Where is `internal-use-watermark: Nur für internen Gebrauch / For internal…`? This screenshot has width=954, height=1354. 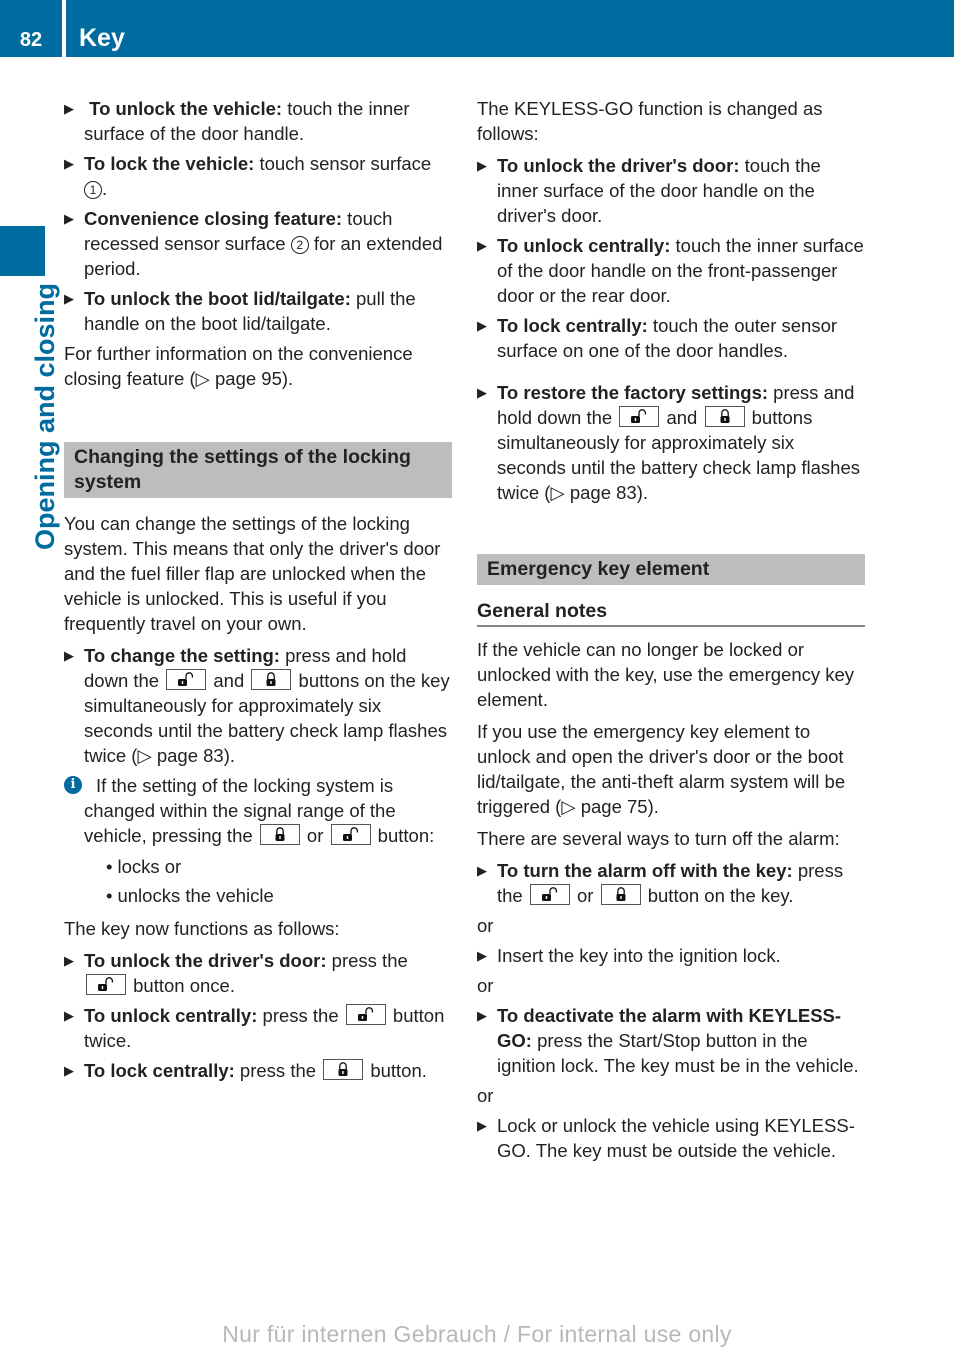 internal-use-watermark: Nur für internen Gebrauch / For internal… is located at coordinates (477, 1334).